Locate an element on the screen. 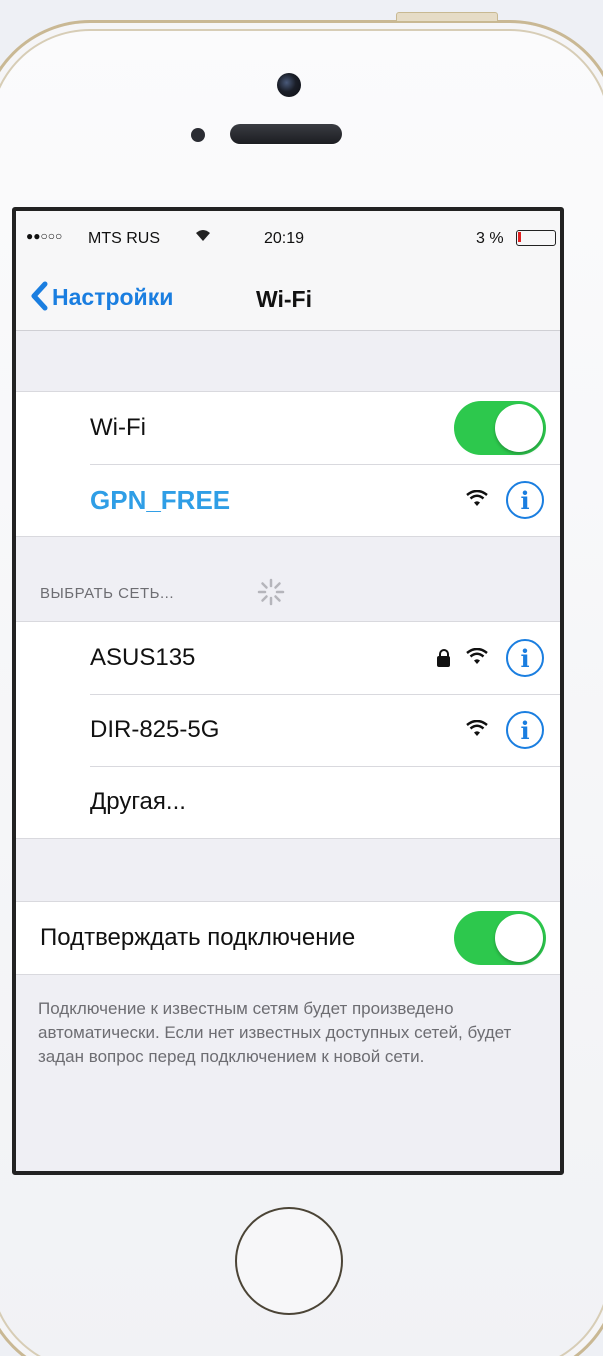 Image resolution: width=603 pixels, height=1356 pixels. connected-network-name: GPN_FREE is located at coordinates (160, 499).